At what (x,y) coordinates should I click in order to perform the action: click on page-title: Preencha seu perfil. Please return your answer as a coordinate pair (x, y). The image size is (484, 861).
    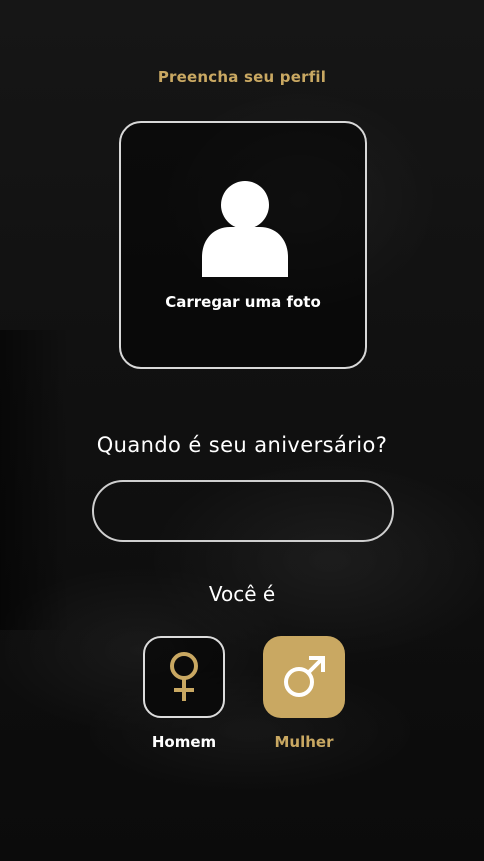
    Looking at the image, I should click on (242, 77).